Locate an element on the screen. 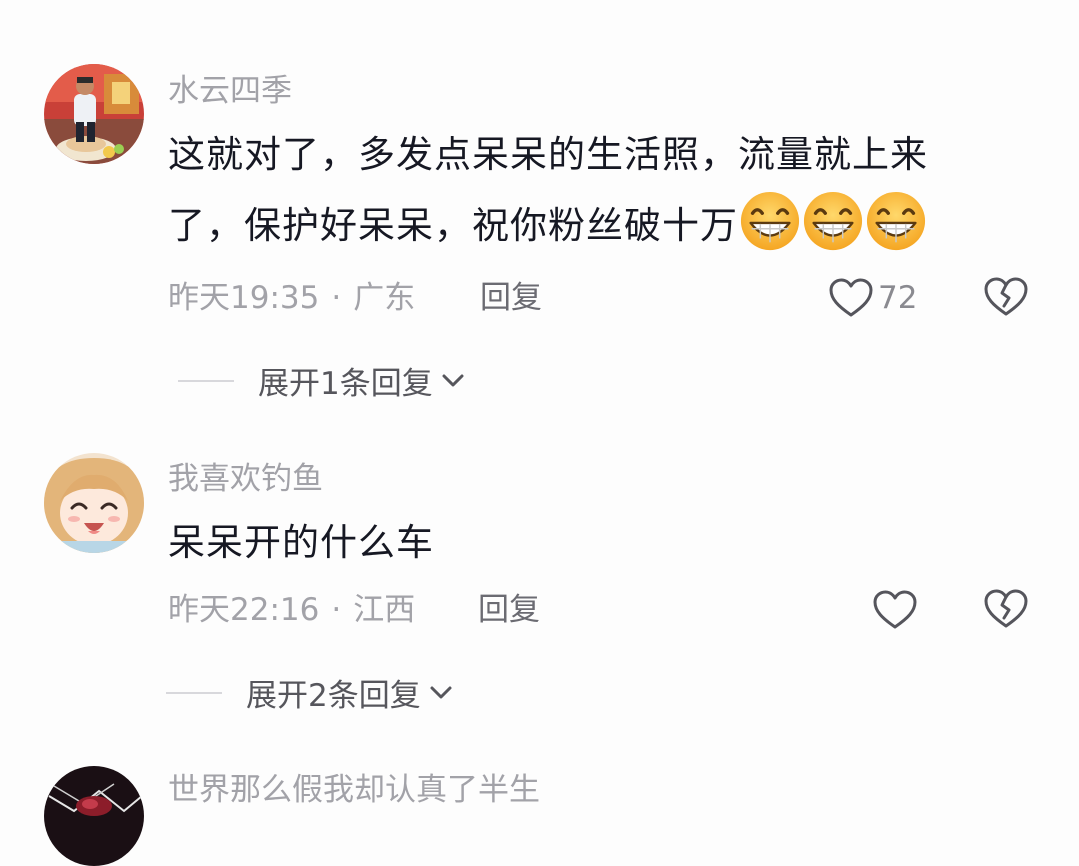  comment-username: 世界那么假我却认真了半生 is located at coordinates (354, 790).